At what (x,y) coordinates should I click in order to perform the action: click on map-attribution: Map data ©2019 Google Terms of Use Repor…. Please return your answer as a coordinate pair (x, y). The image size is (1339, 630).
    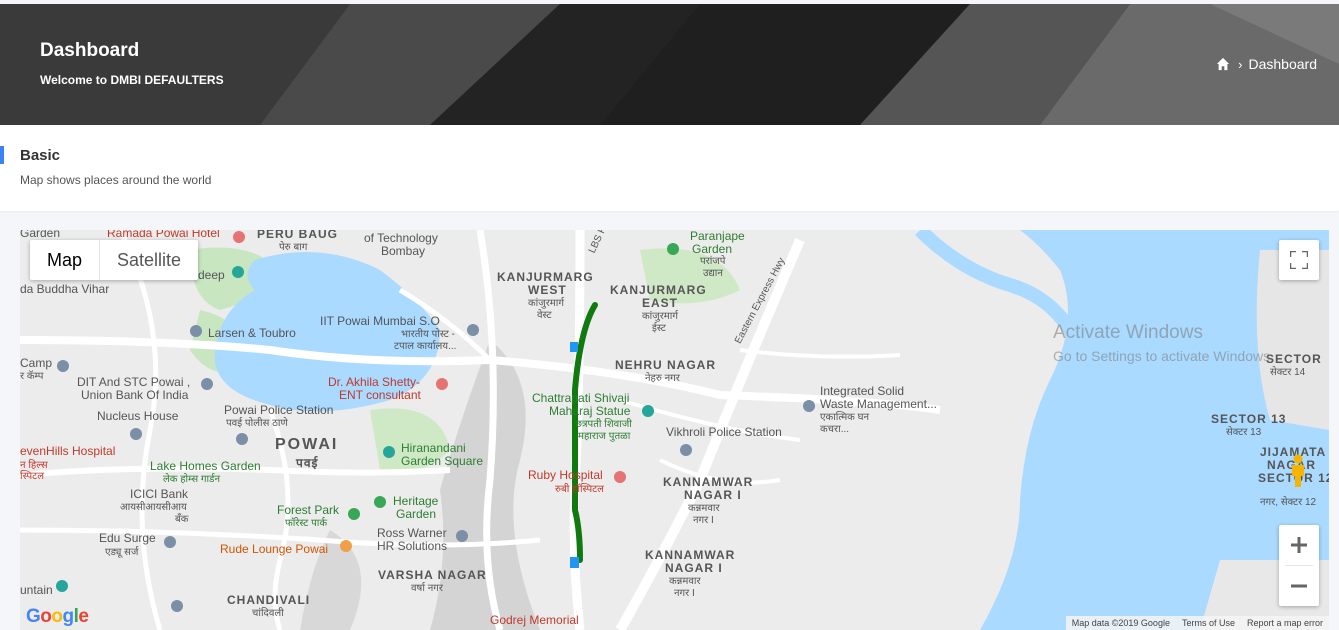
    Looking at the image, I should click on (1197, 623).